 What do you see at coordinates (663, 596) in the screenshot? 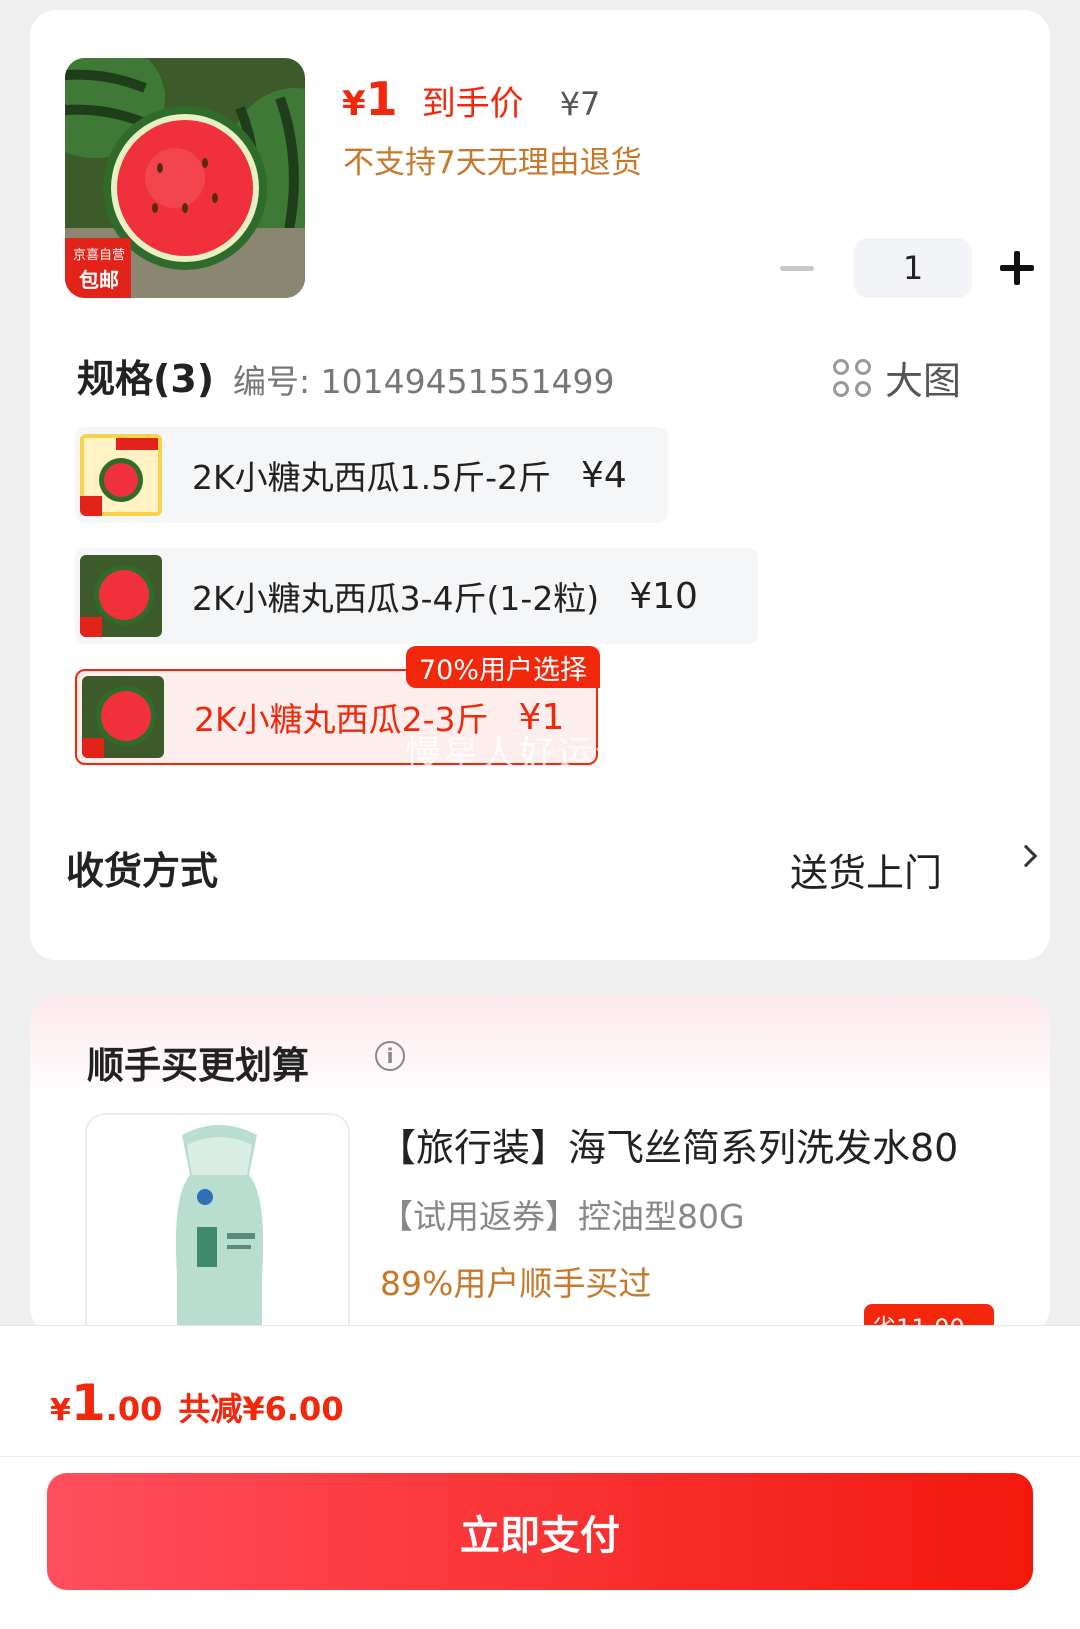
I see `spec-option-price: ¥10` at bounding box center [663, 596].